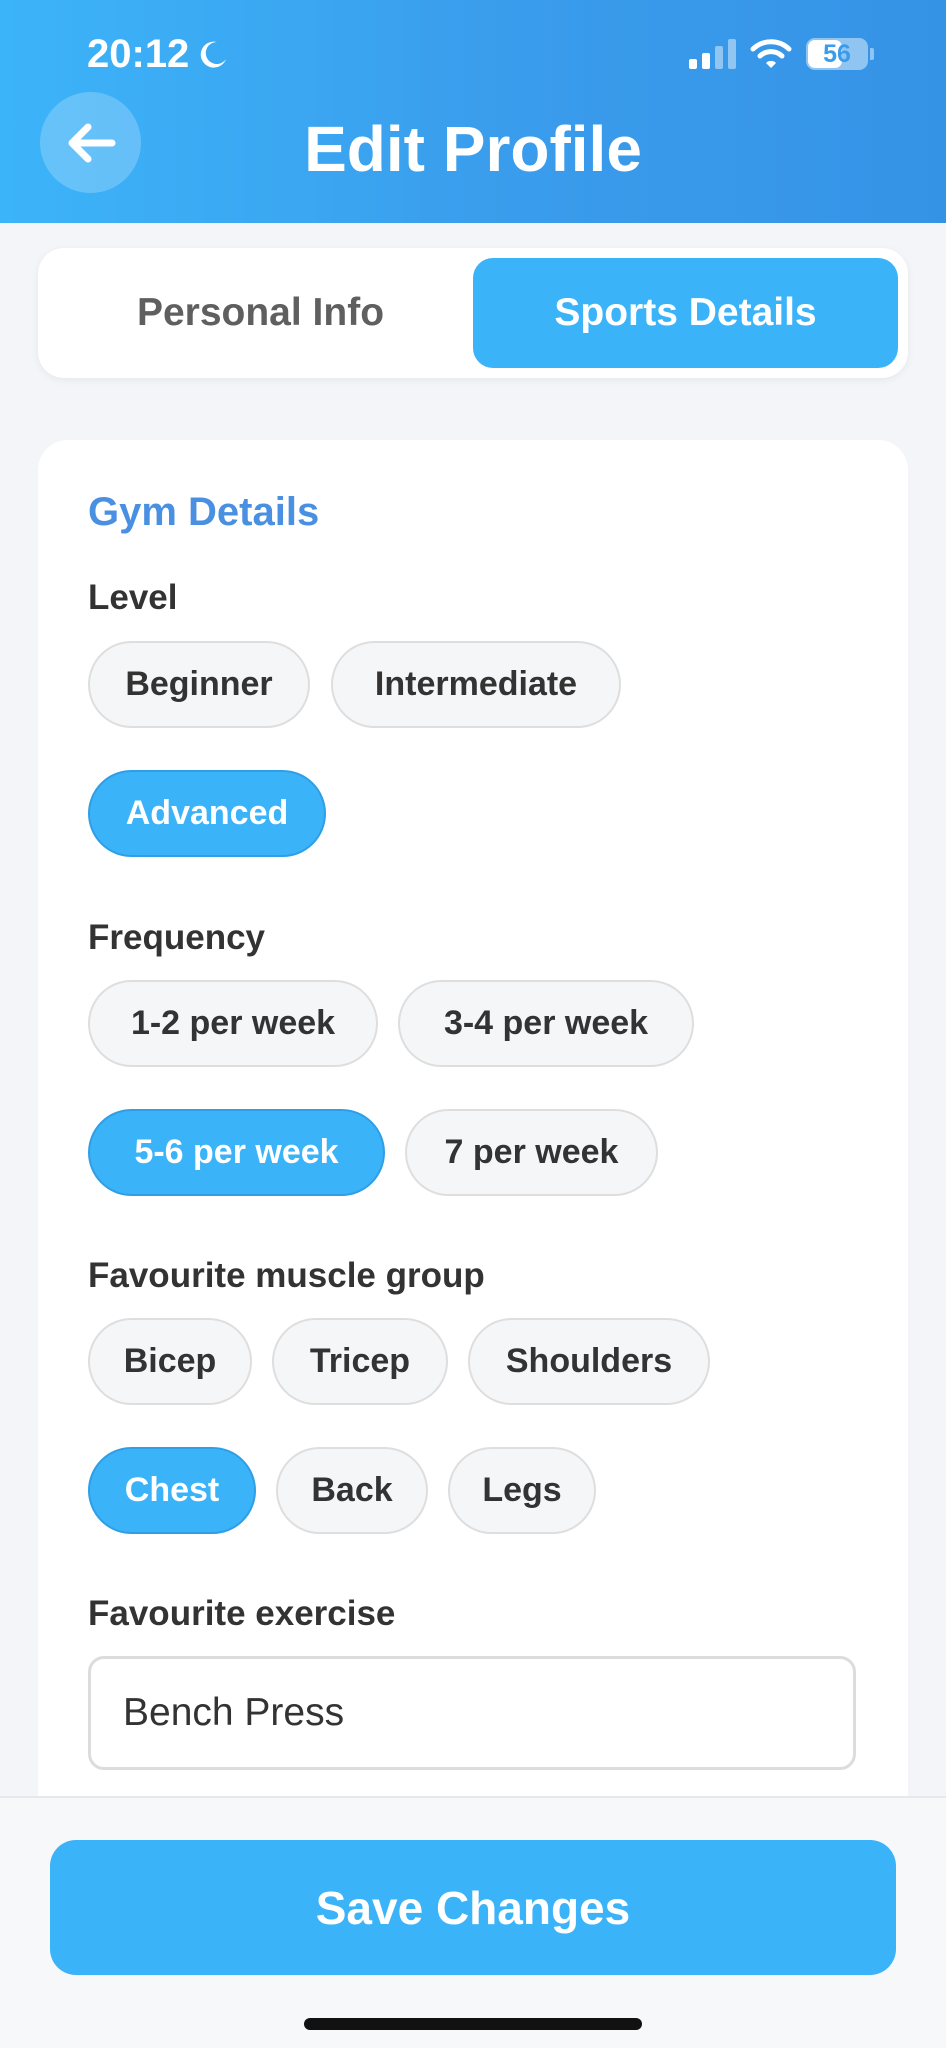 Image resolution: width=946 pixels, height=2048 pixels. I want to click on home-indicator, so click(473, 2024).